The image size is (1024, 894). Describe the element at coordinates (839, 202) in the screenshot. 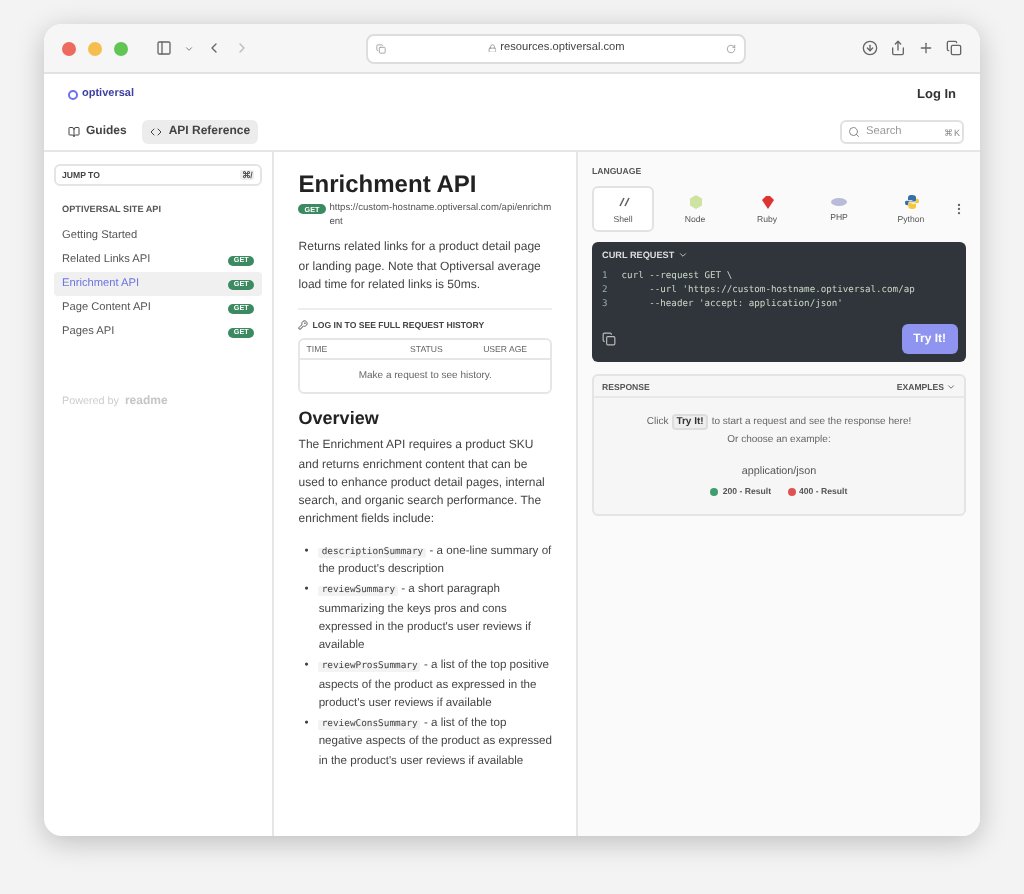

I see `php-logo-icon` at that location.